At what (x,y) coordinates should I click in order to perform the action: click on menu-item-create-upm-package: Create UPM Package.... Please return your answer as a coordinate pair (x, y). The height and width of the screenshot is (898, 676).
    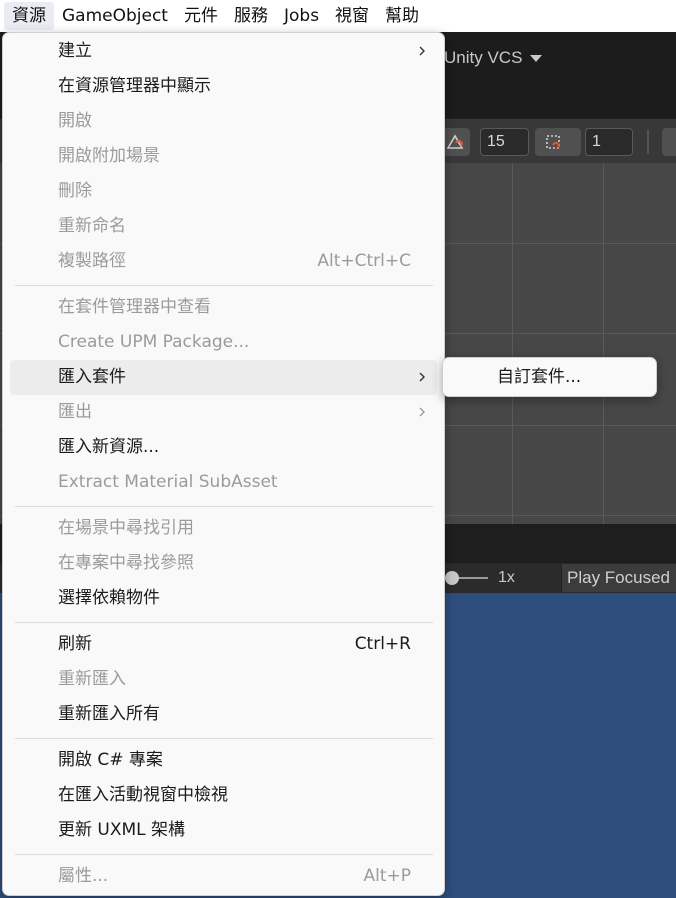
    Looking at the image, I should click on (223, 342).